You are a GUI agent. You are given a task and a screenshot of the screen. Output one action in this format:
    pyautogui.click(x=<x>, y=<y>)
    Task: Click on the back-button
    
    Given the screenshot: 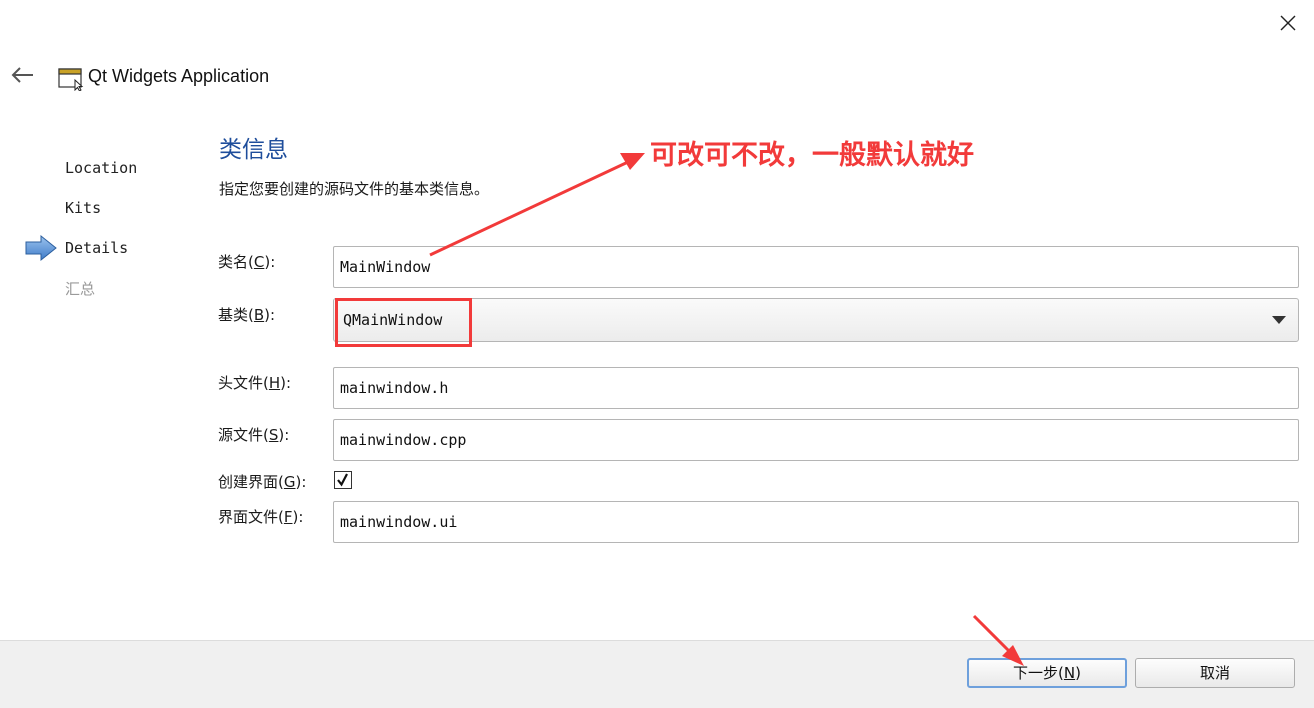 What is the action you would take?
    pyautogui.click(x=24, y=76)
    